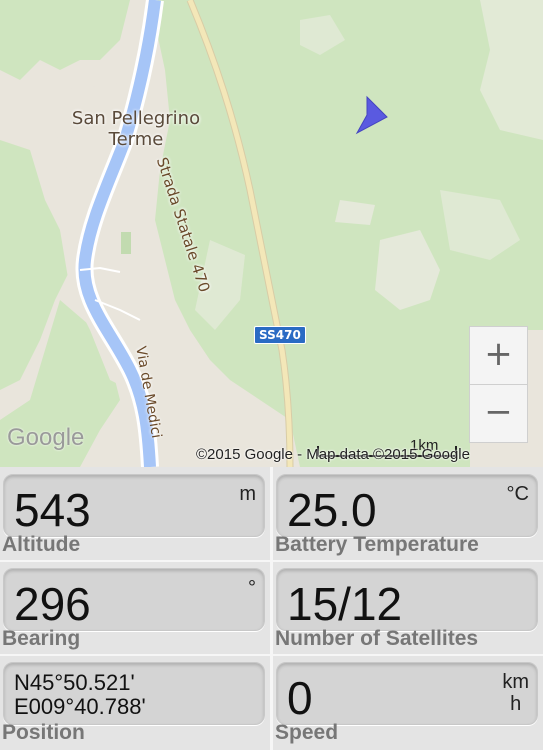  What do you see at coordinates (46, 437) in the screenshot?
I see `google-logo: Google` at bounding box center [46, 437].